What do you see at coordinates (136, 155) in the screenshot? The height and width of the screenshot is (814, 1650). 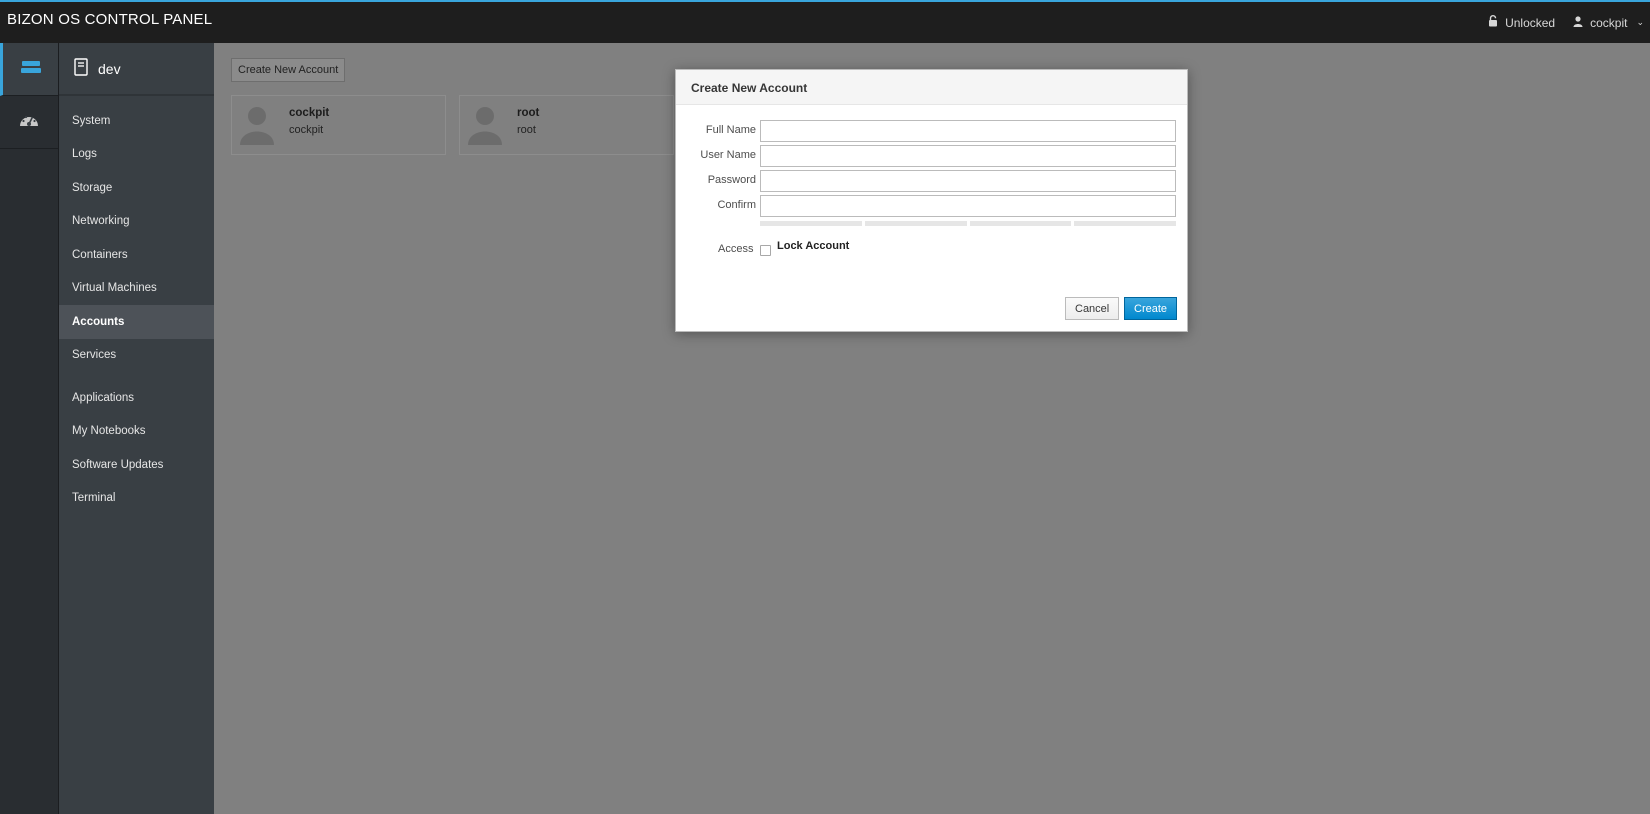 I see `sidebar-item-logs: Logs` at bounding box center [136, 155].